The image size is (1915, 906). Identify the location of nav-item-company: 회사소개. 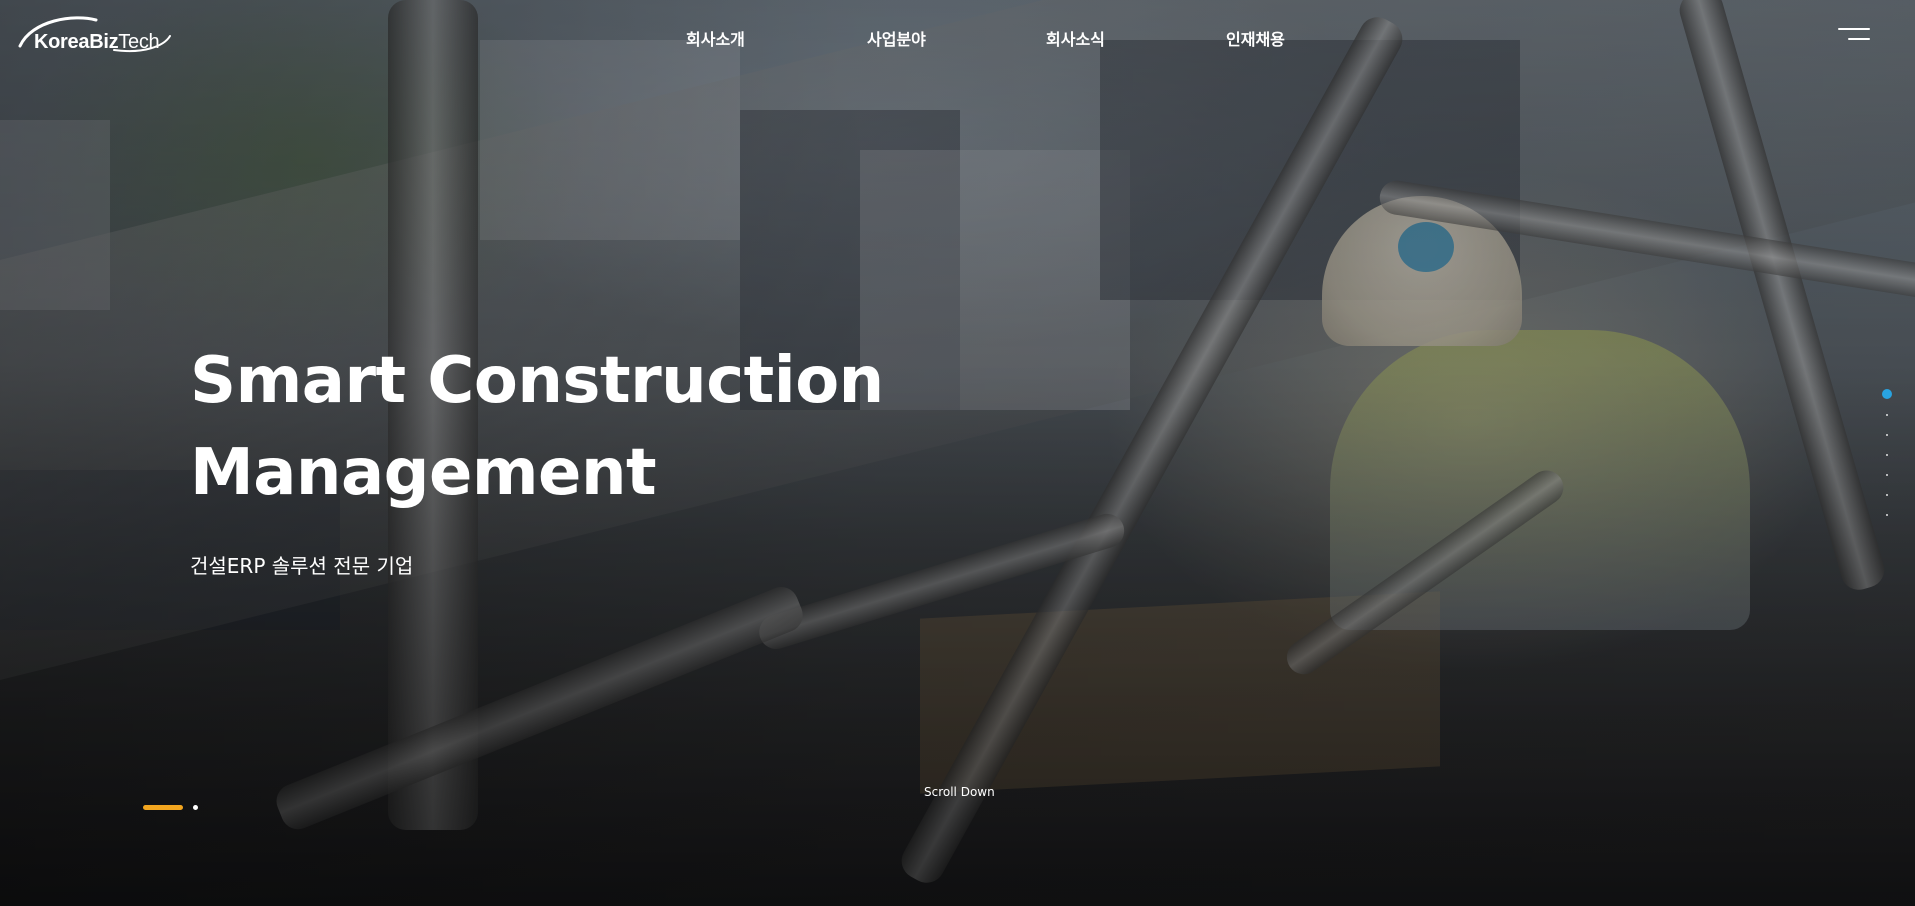
(715, 38).